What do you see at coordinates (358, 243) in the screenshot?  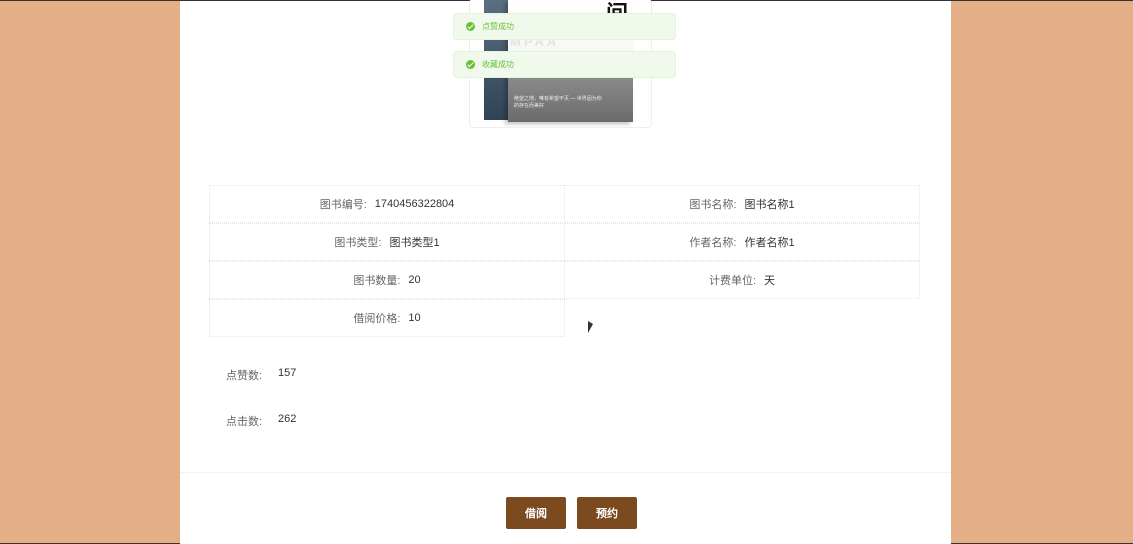 I see `book-type-label: 图书类型:` at bounding box center [358, 243].